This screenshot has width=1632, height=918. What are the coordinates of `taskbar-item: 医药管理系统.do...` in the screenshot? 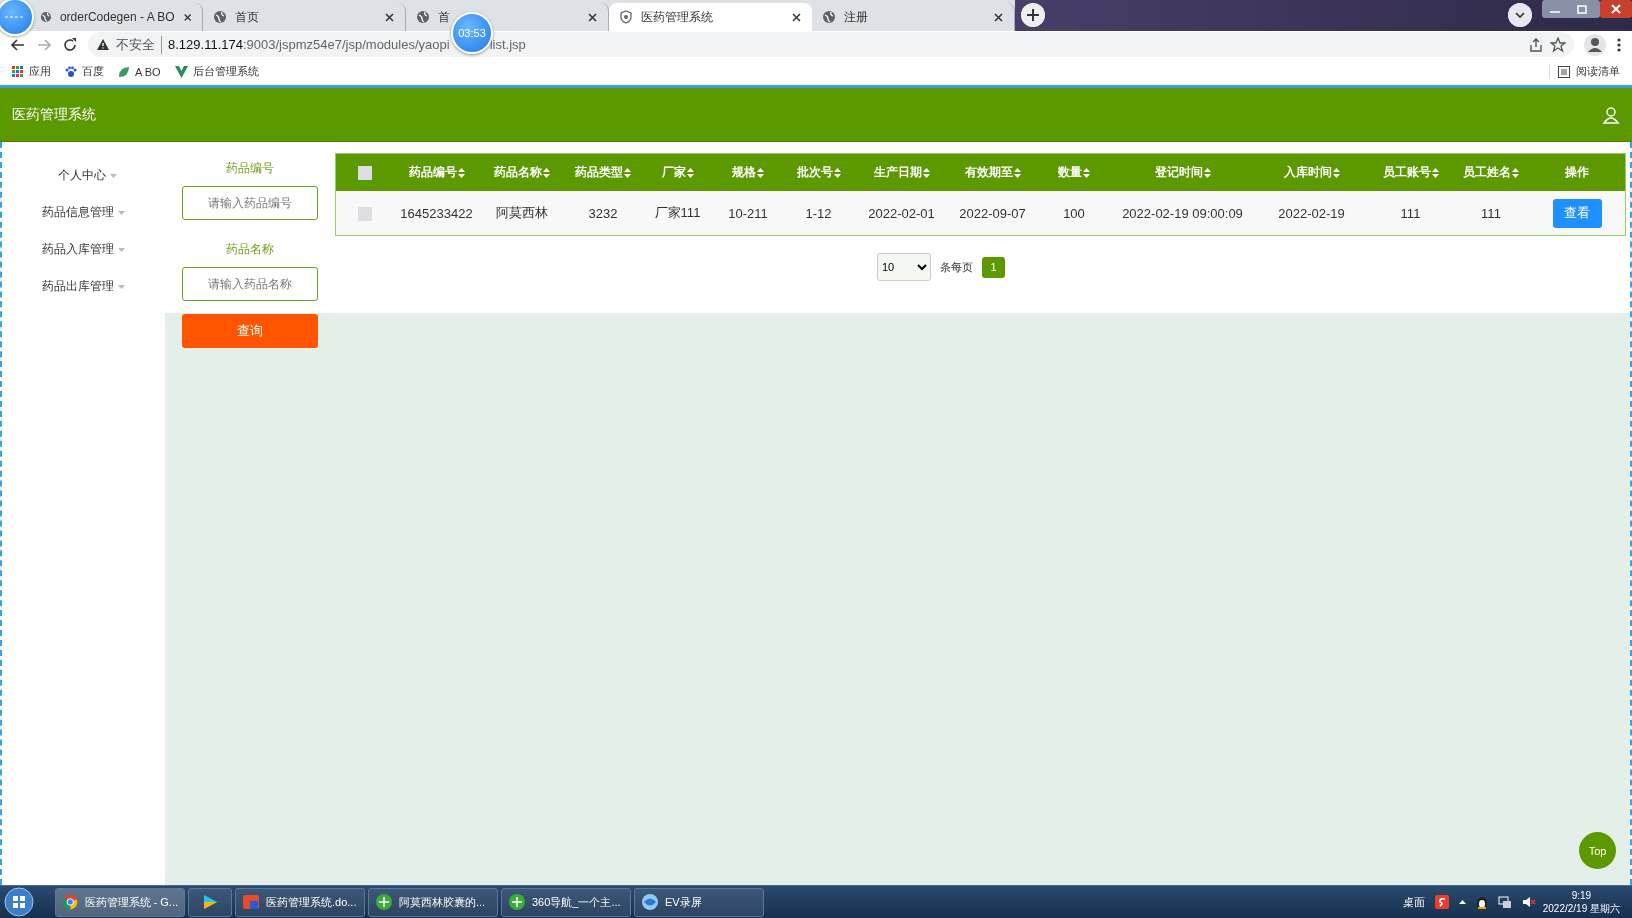 It's located at (300, 902).